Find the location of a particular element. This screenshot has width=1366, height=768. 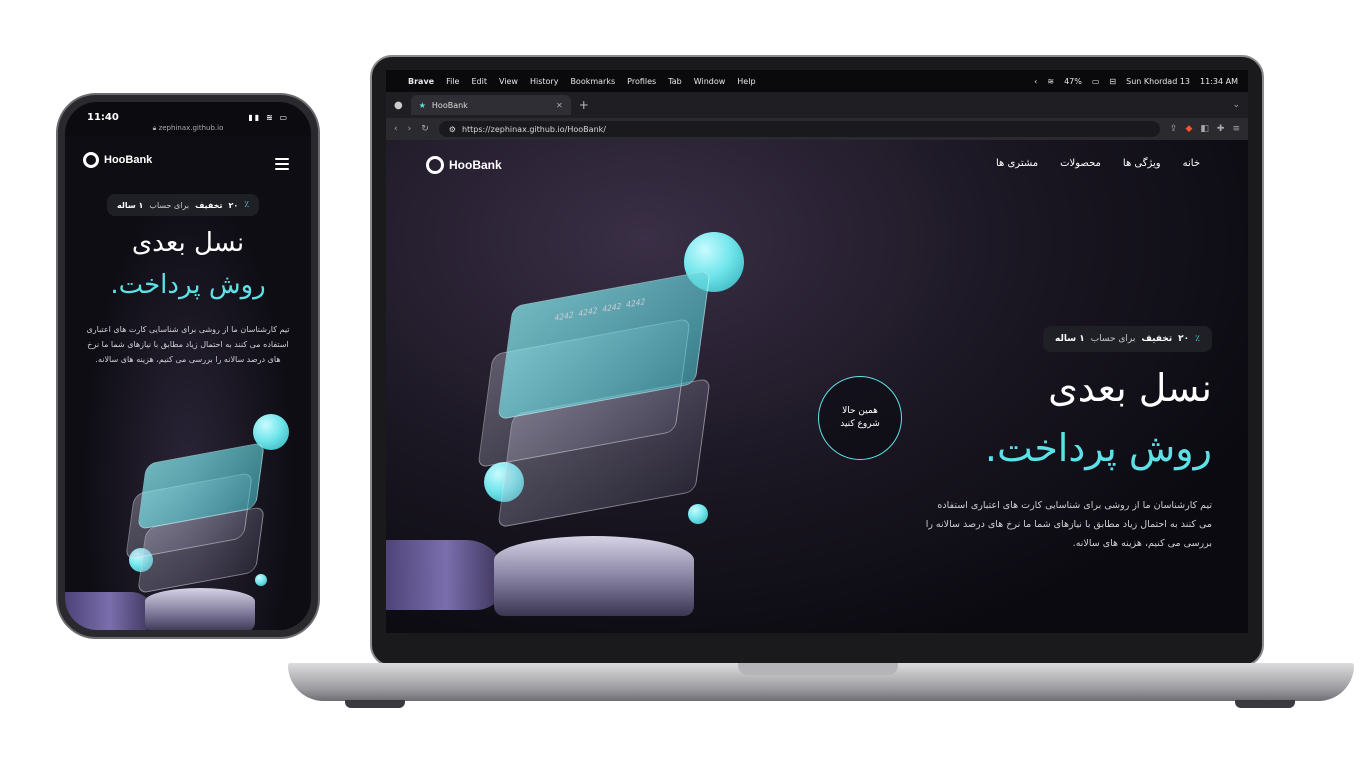

menu-icon: ≡ is located at coordinates (1236, 129).